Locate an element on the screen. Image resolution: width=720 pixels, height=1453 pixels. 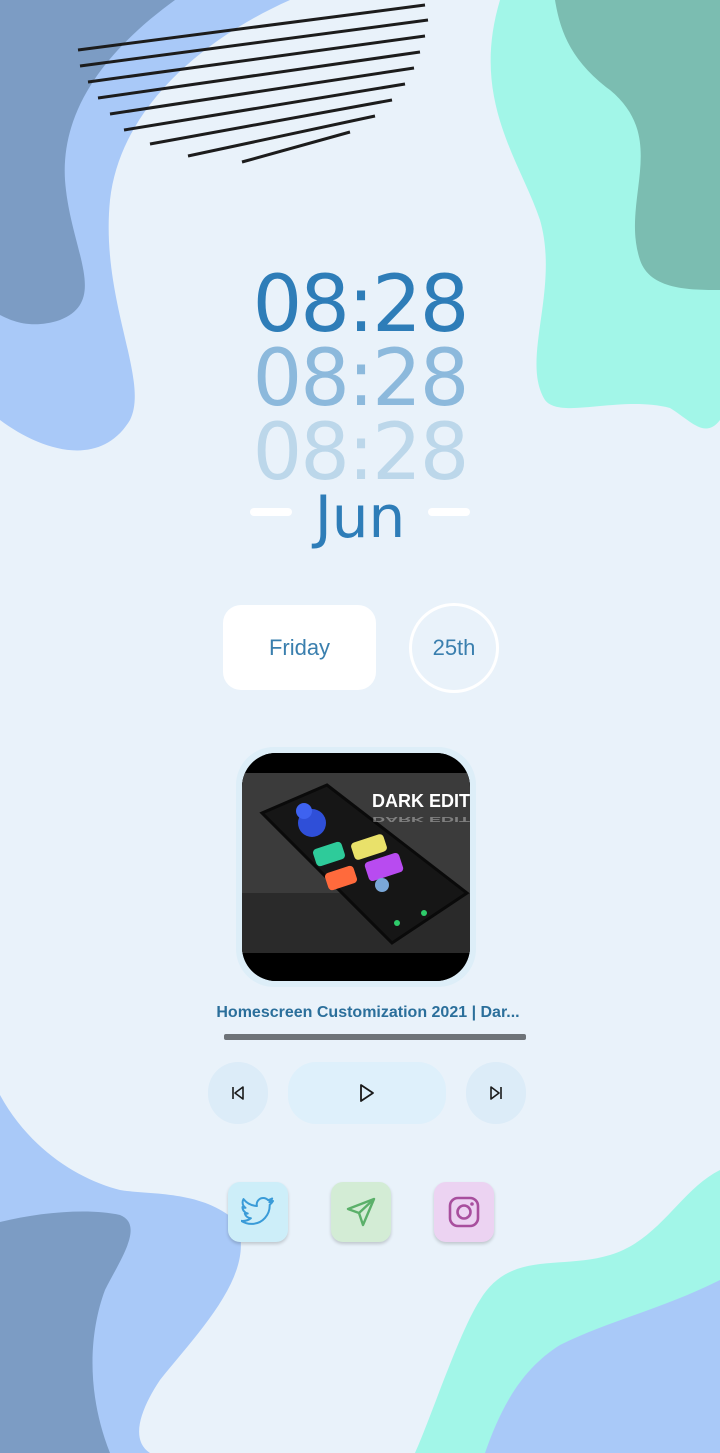
album-art-caption: DARK EDIT is located at coordinates (421, 801).